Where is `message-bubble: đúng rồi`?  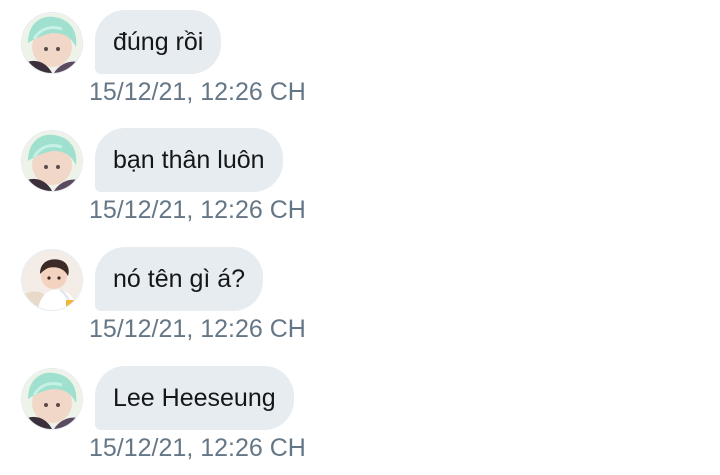
message-bubble: đúng rồi is located at coordinates (158, 42).